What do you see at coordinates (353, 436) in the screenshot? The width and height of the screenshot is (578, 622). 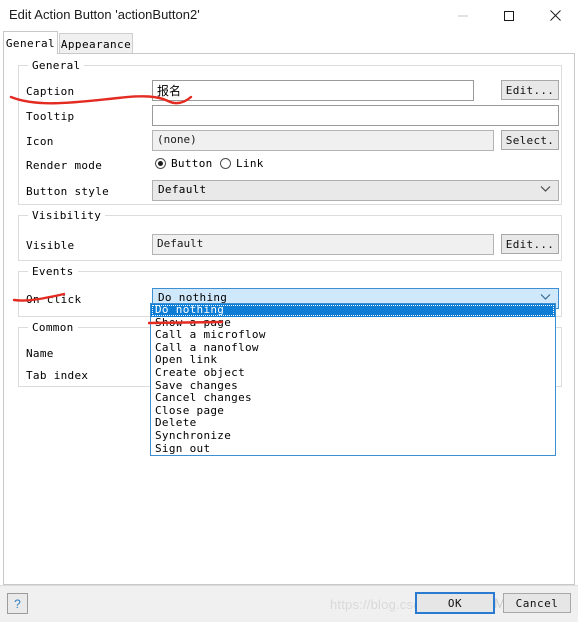 I see `dropdown-option: Synchronize` at bounding box center [353, 436].